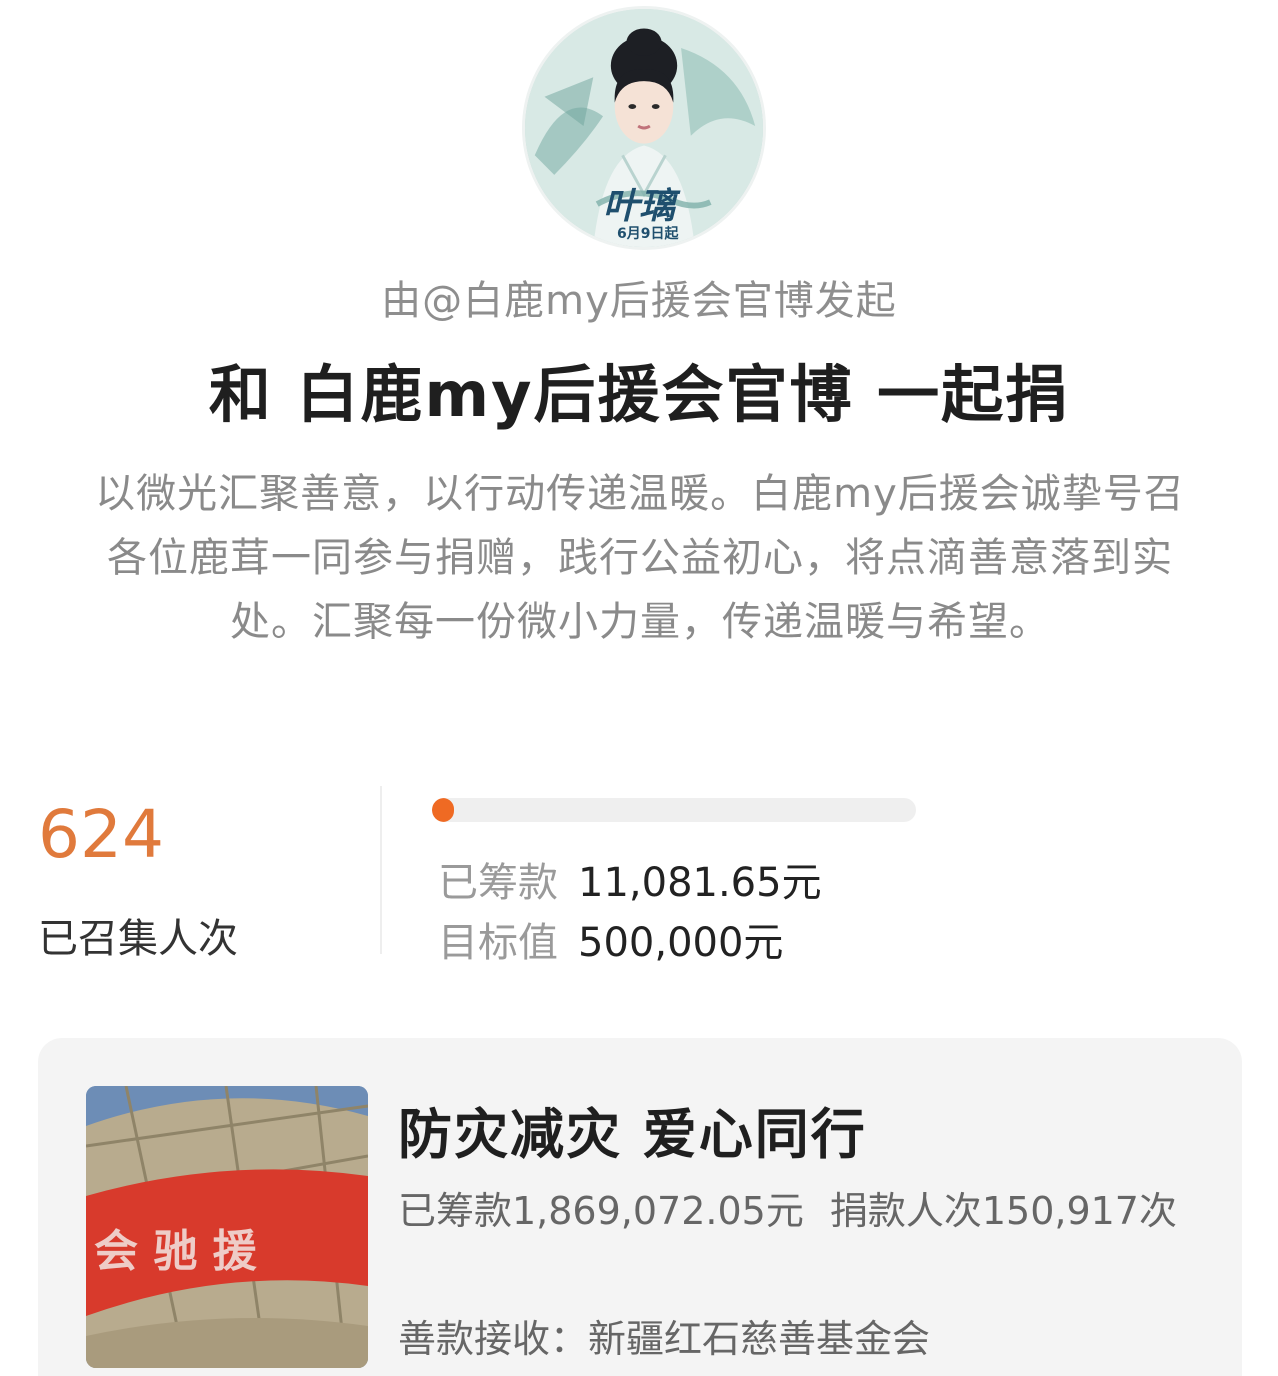  What do you see at coordinates (639, 297) in the screenshot?
I see `campaign-initiator: 由@白鹿my后援会官博发起` at bounding box center [639, 297].